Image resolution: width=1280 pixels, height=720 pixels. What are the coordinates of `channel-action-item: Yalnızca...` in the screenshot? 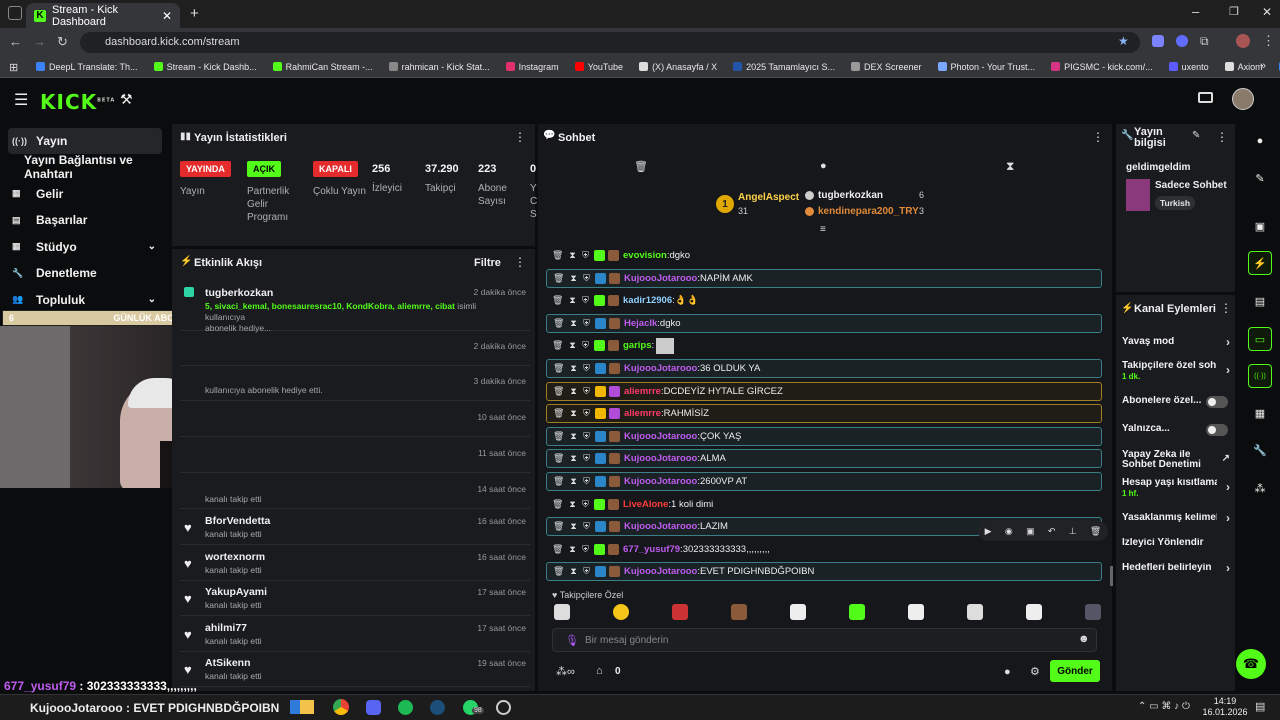 It's located at (1176, 430).